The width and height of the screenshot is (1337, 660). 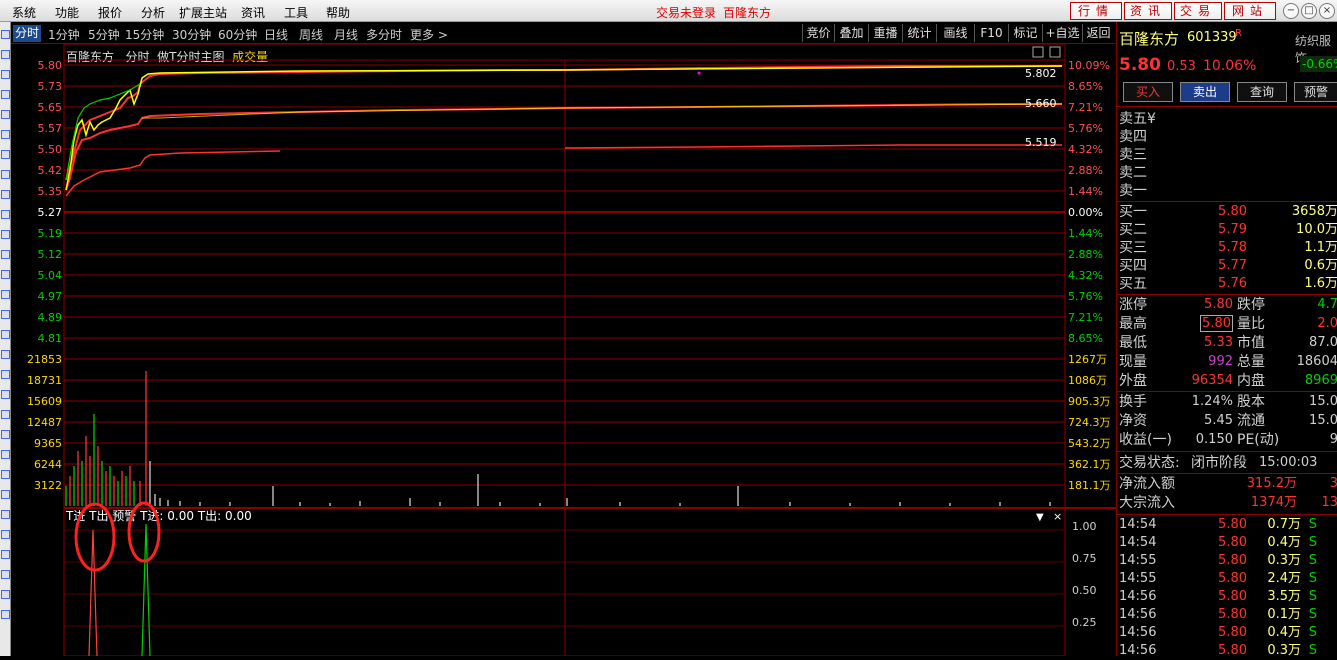 What do you see at coordinates (1087, 380) in the screenshot?
I see `volume-right-tick: 1086万` at bounding box center [1087, 380].